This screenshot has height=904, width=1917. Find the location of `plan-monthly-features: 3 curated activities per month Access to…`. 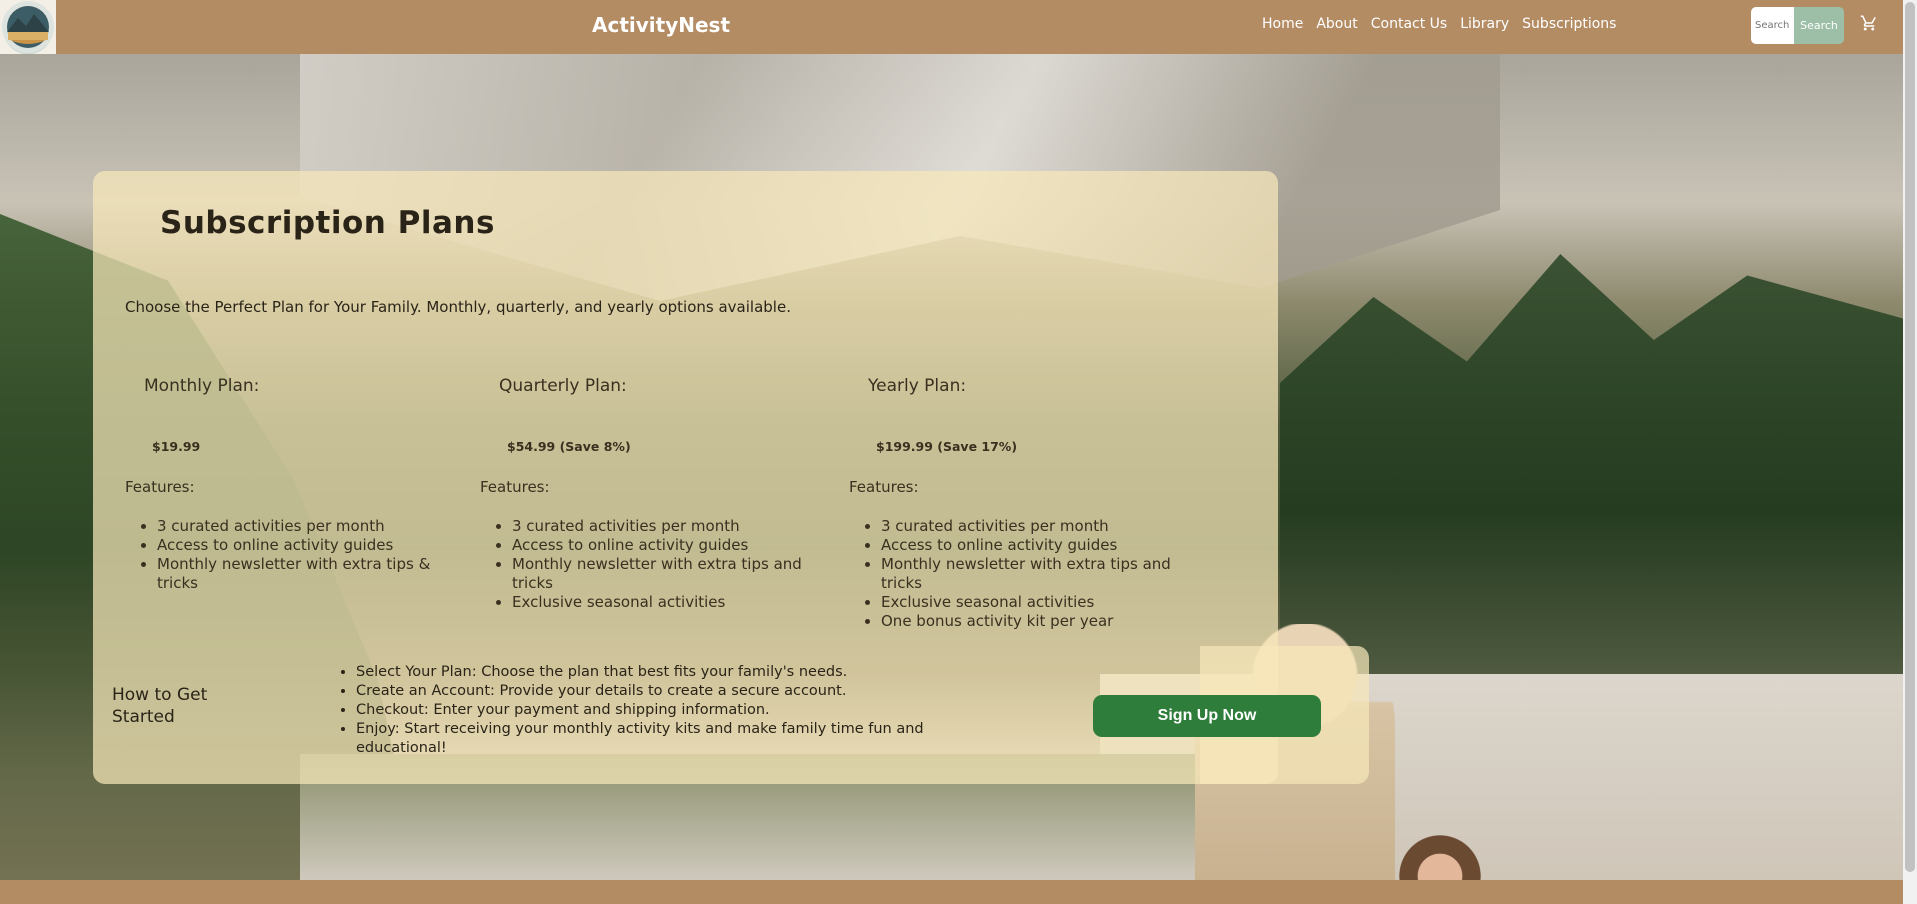

plan-monthly-features: 3 curated activities per month Access to… is located at coordinates (292, 555).